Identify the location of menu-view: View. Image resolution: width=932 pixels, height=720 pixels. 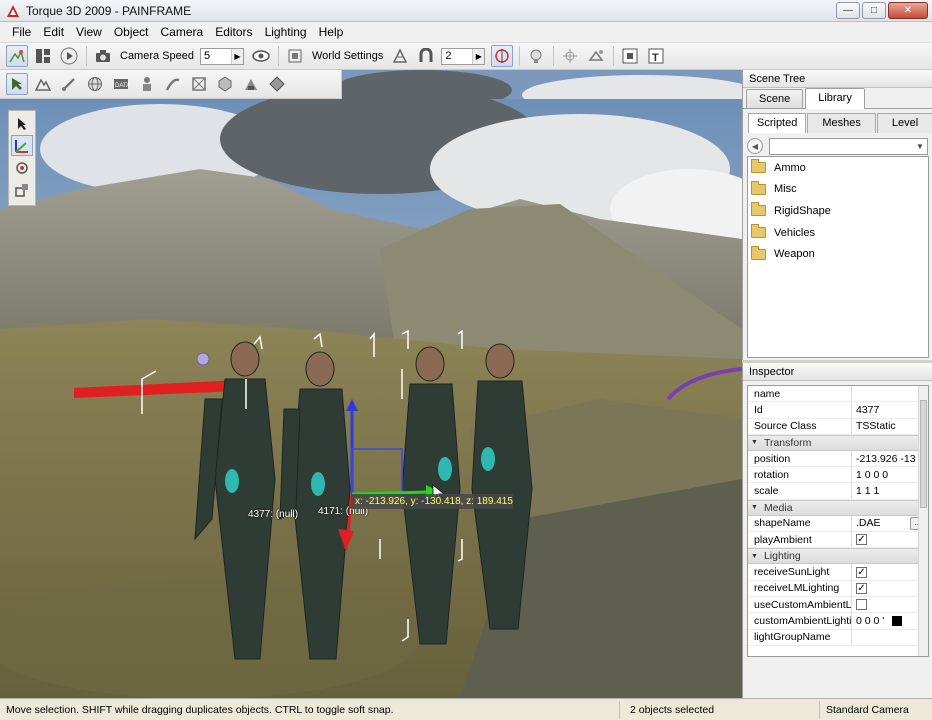
(89, 32).